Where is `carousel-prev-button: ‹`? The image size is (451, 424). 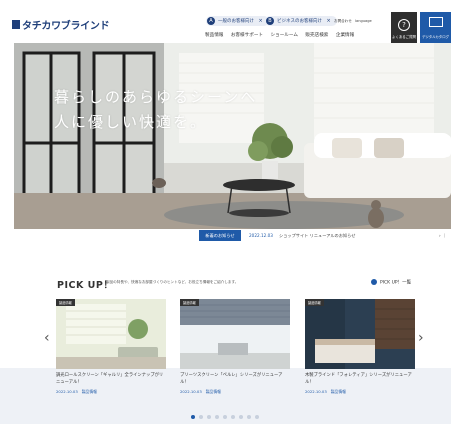
carousel-prev-button: ‹ is located at coordinates (47, 338).